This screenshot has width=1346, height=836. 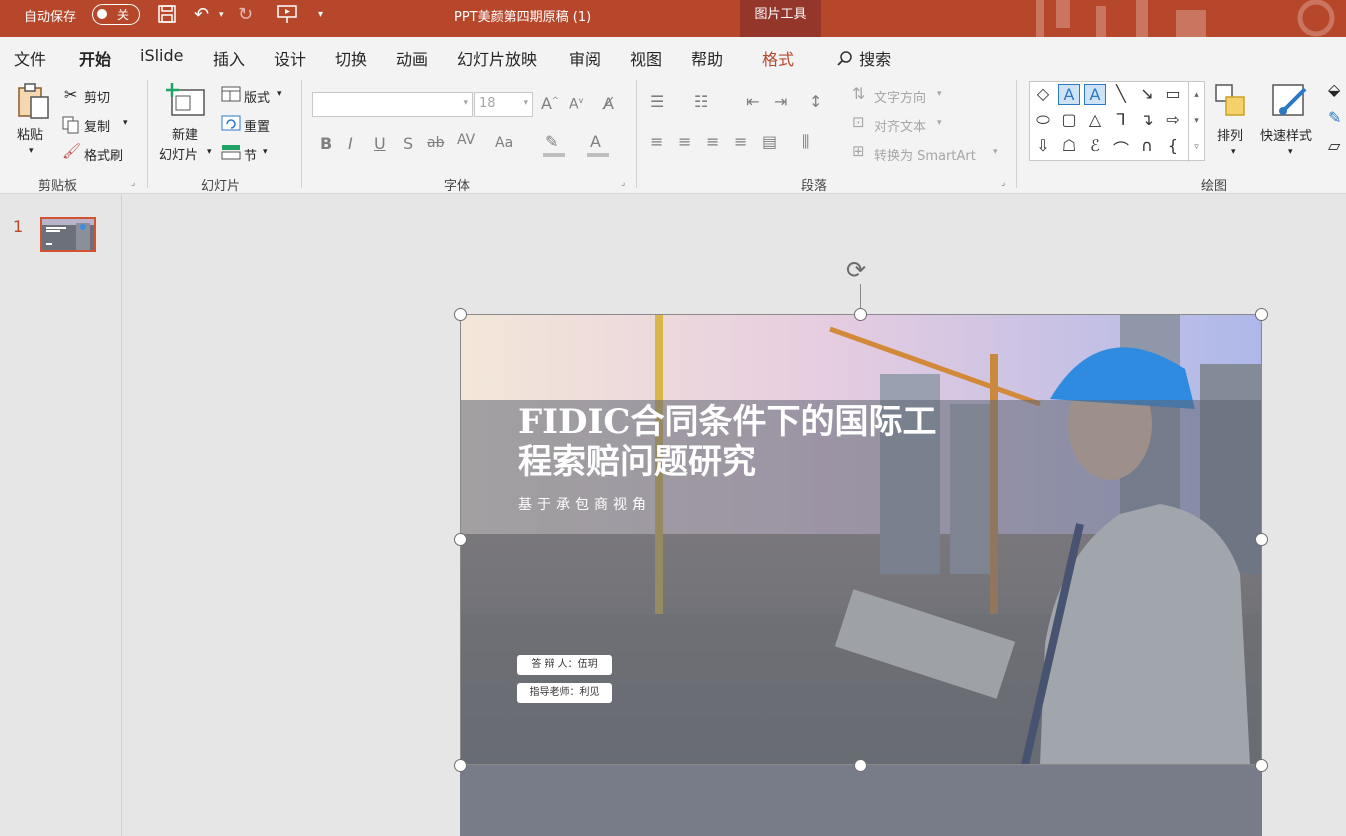 What do you see at coordinates (805, 142) in the screenshot?
I see `columns-icon: ⫼` at bounding box center [805, 142].